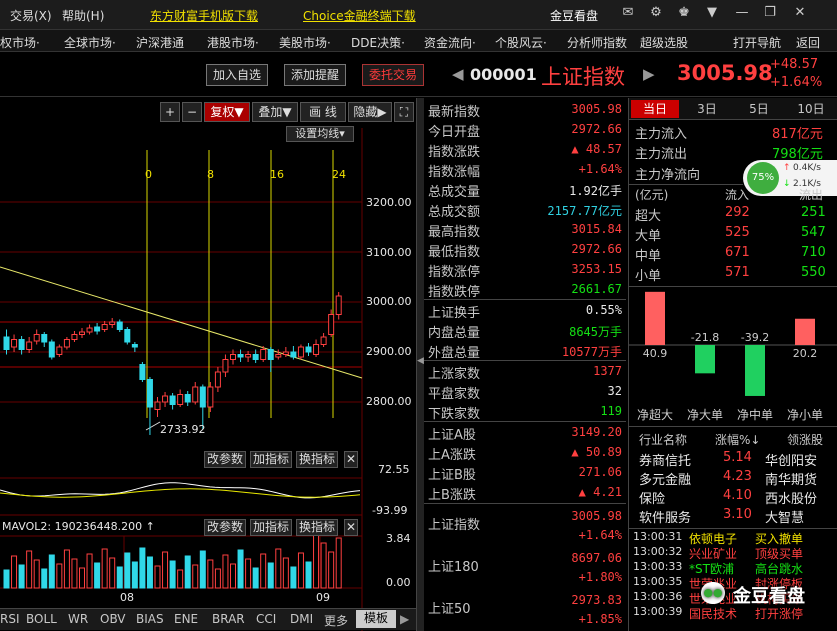 This screenshot has width=837, height=631. I want to click on splitter: ◀, so click(420, 364).